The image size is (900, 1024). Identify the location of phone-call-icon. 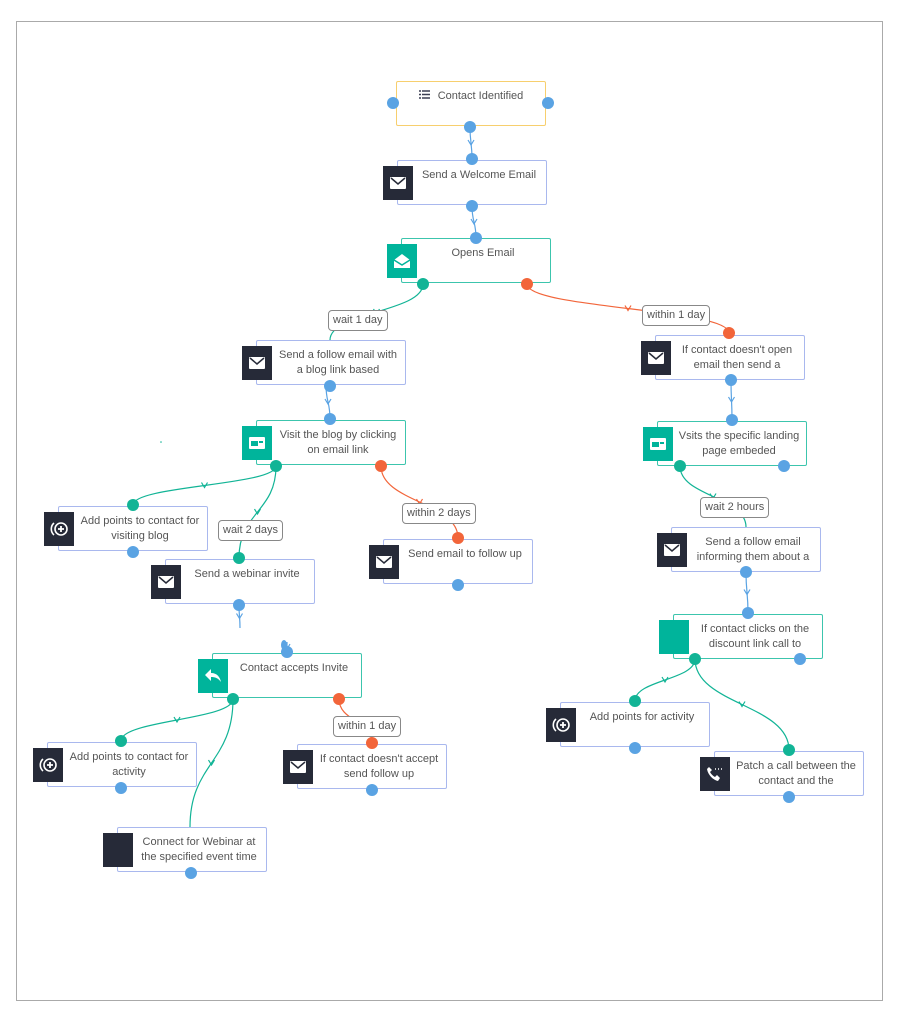
(715, 774).